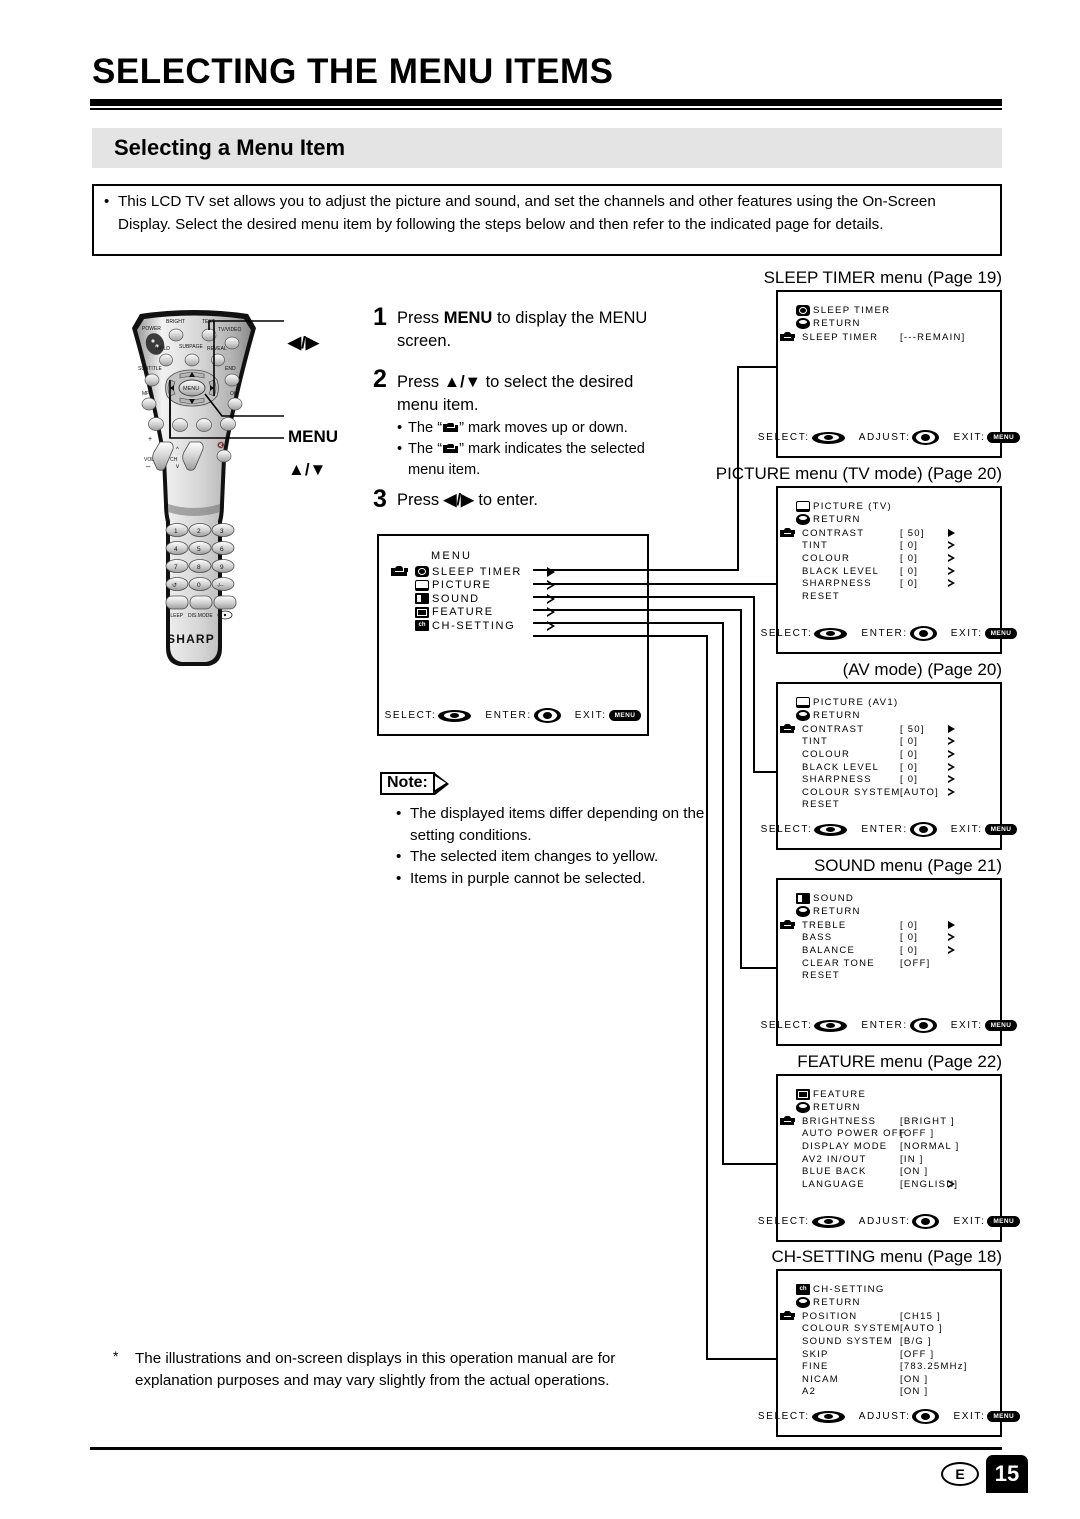  What do you see at coordinates (191, 347) in the screenshot?
I see `subpage-label: SUBPAGE` at bounding box center [191, 347].